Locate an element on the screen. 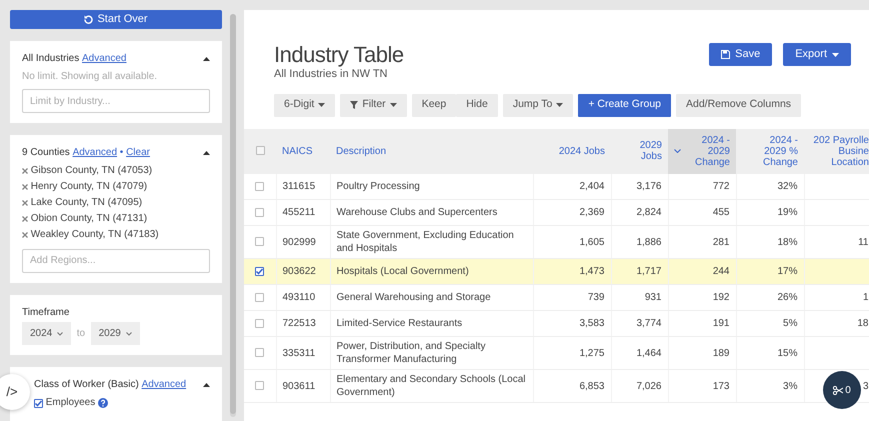 This screenshot has width=869, height=421. help-icon is located at coordinates (103, 403).